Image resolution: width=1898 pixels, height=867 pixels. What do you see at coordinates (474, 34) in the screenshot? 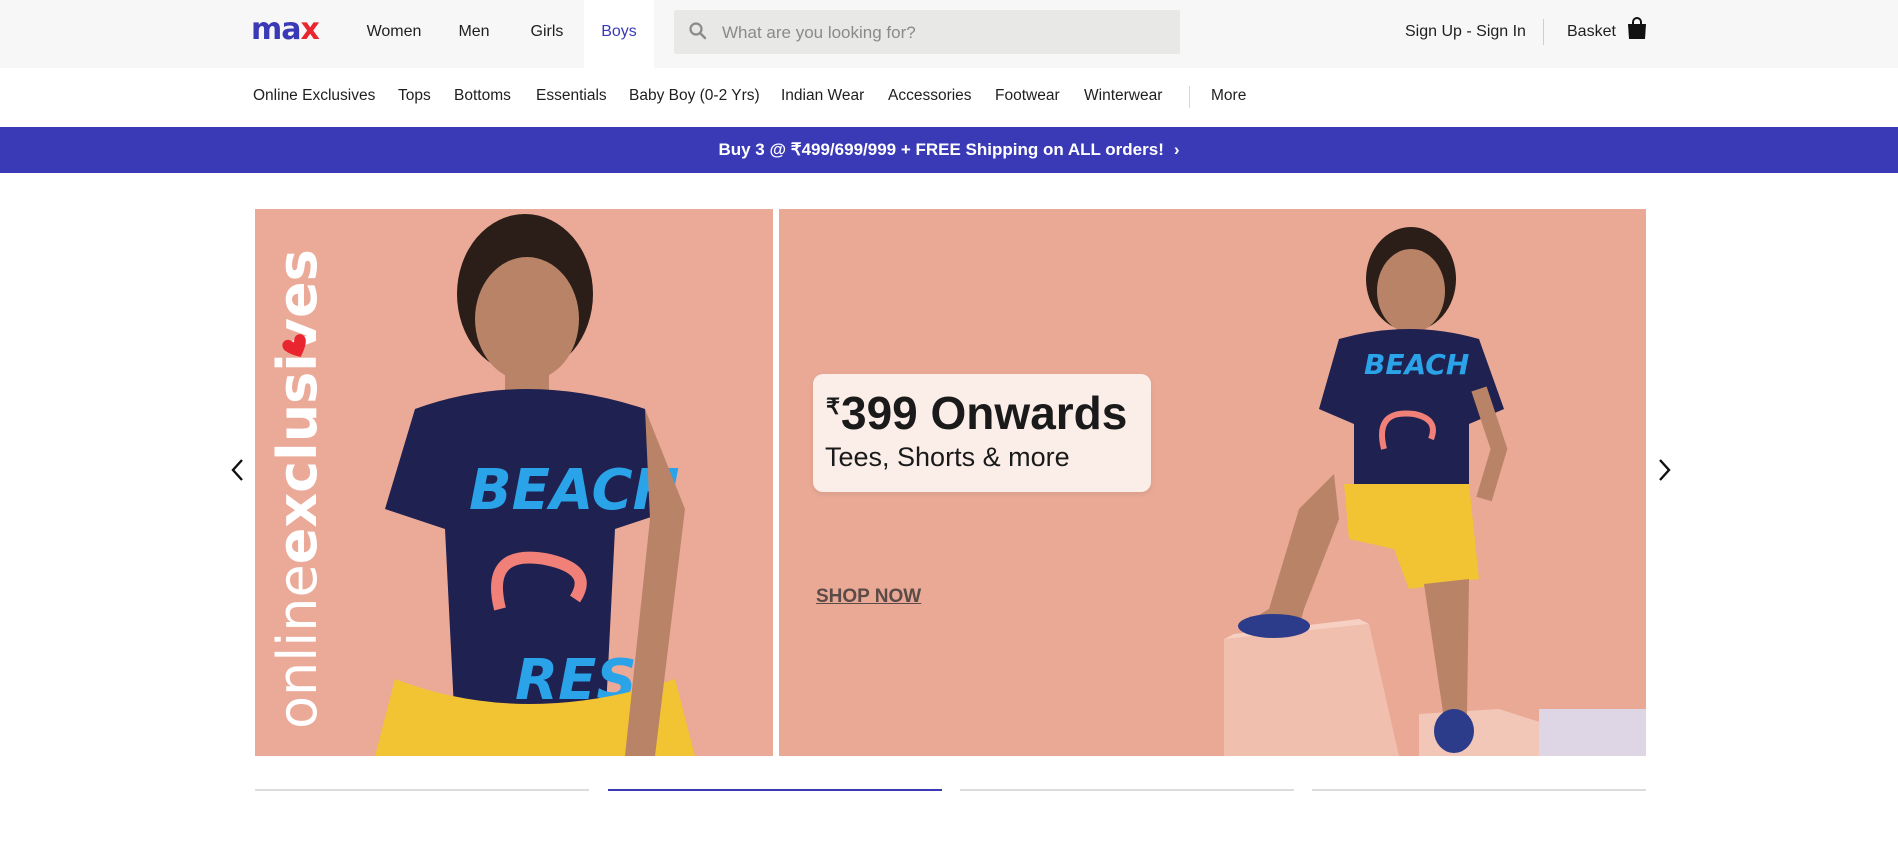
I see `dept-men: Men` at bounding box center [474, 34].